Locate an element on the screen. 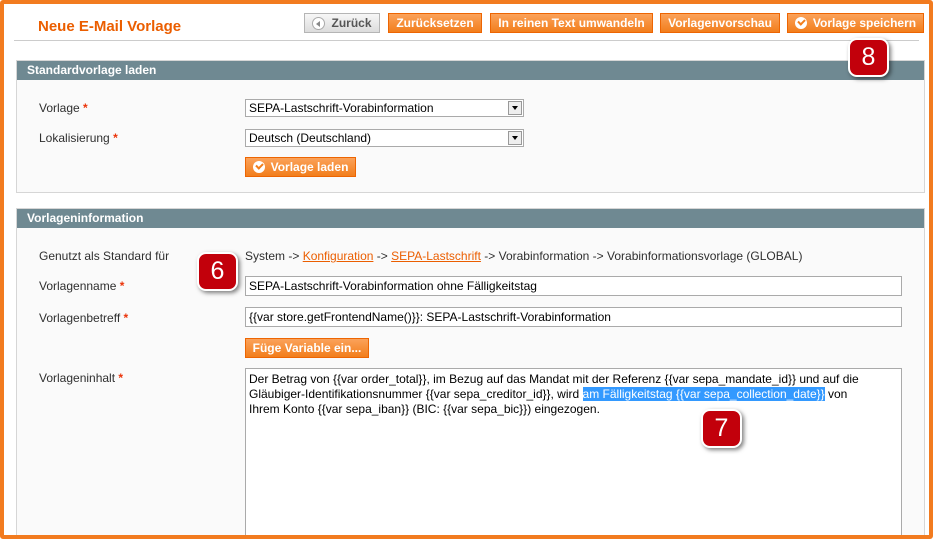 This screenshot has height=539, width=933. template-subject-label: Vorlagenbetreff * is located at coordinates (84, 318).